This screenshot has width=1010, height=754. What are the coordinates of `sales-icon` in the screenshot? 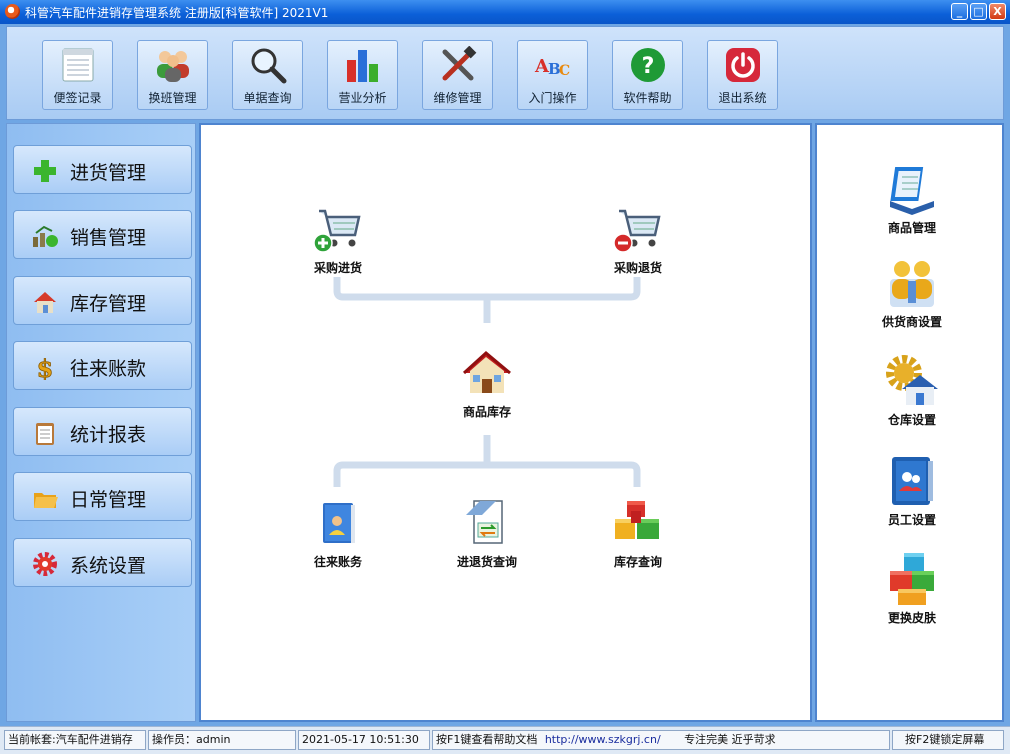 It's located at (45, 236).